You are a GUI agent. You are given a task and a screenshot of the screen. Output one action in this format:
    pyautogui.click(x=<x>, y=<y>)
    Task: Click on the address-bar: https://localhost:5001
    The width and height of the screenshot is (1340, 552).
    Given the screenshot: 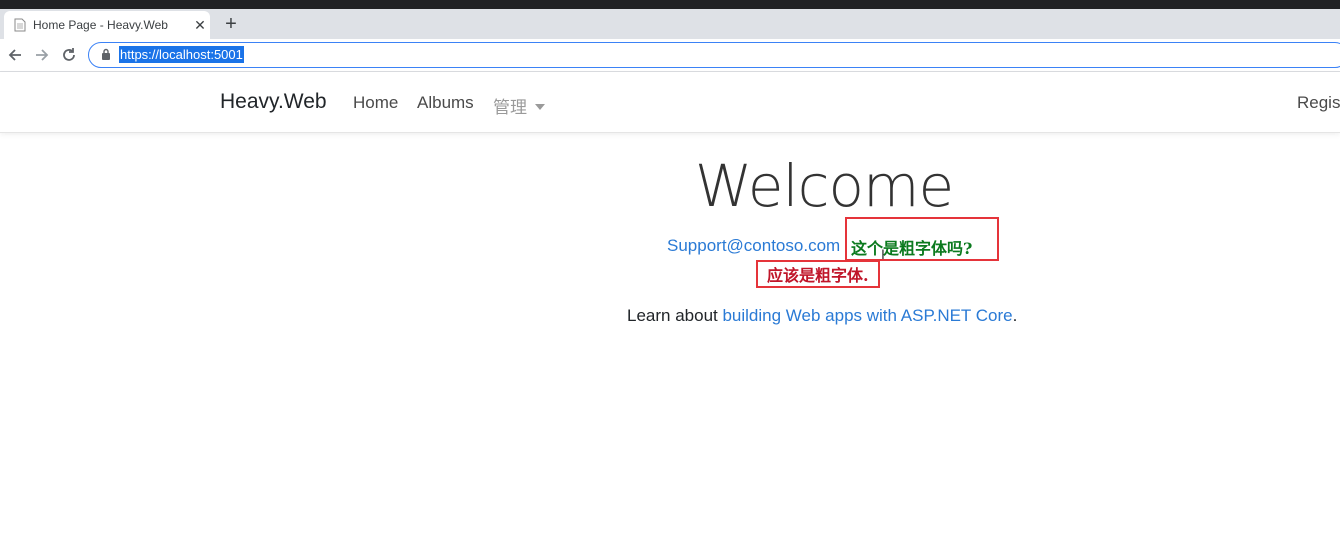 What is the action you would take?
    pyautogui.click(x=714, y=55)
    